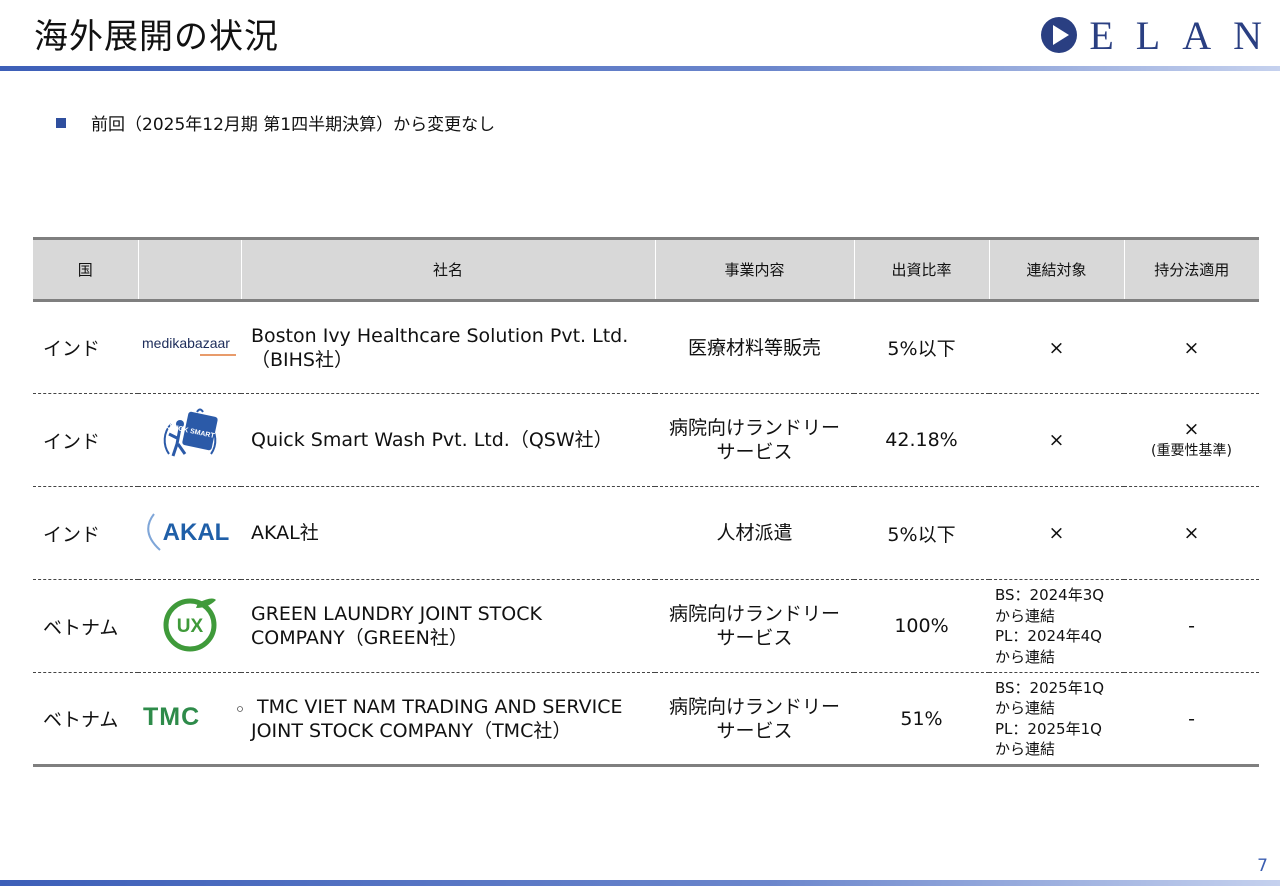 The image size is (1280, 886). I want to click on table-header-row: 国 社名 事業内容 出資比率 連結対象 持分法適用, so click(646, 269).